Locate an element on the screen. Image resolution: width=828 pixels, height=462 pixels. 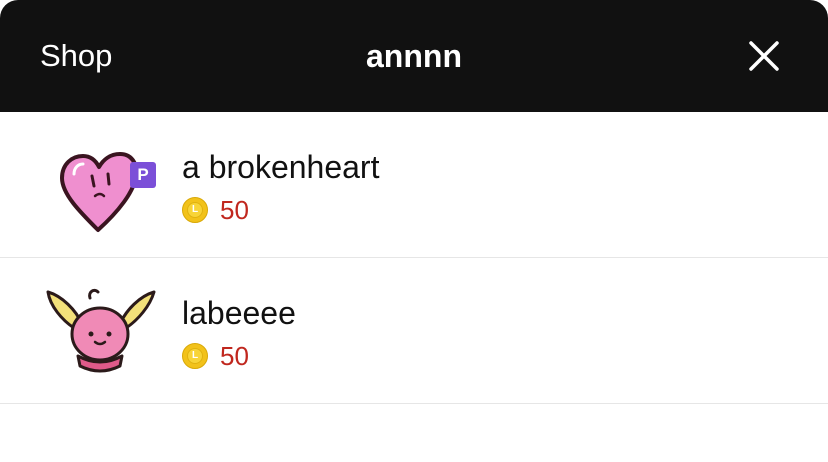
pink-creature-sticker-icon is located at coordinates (100, 331).